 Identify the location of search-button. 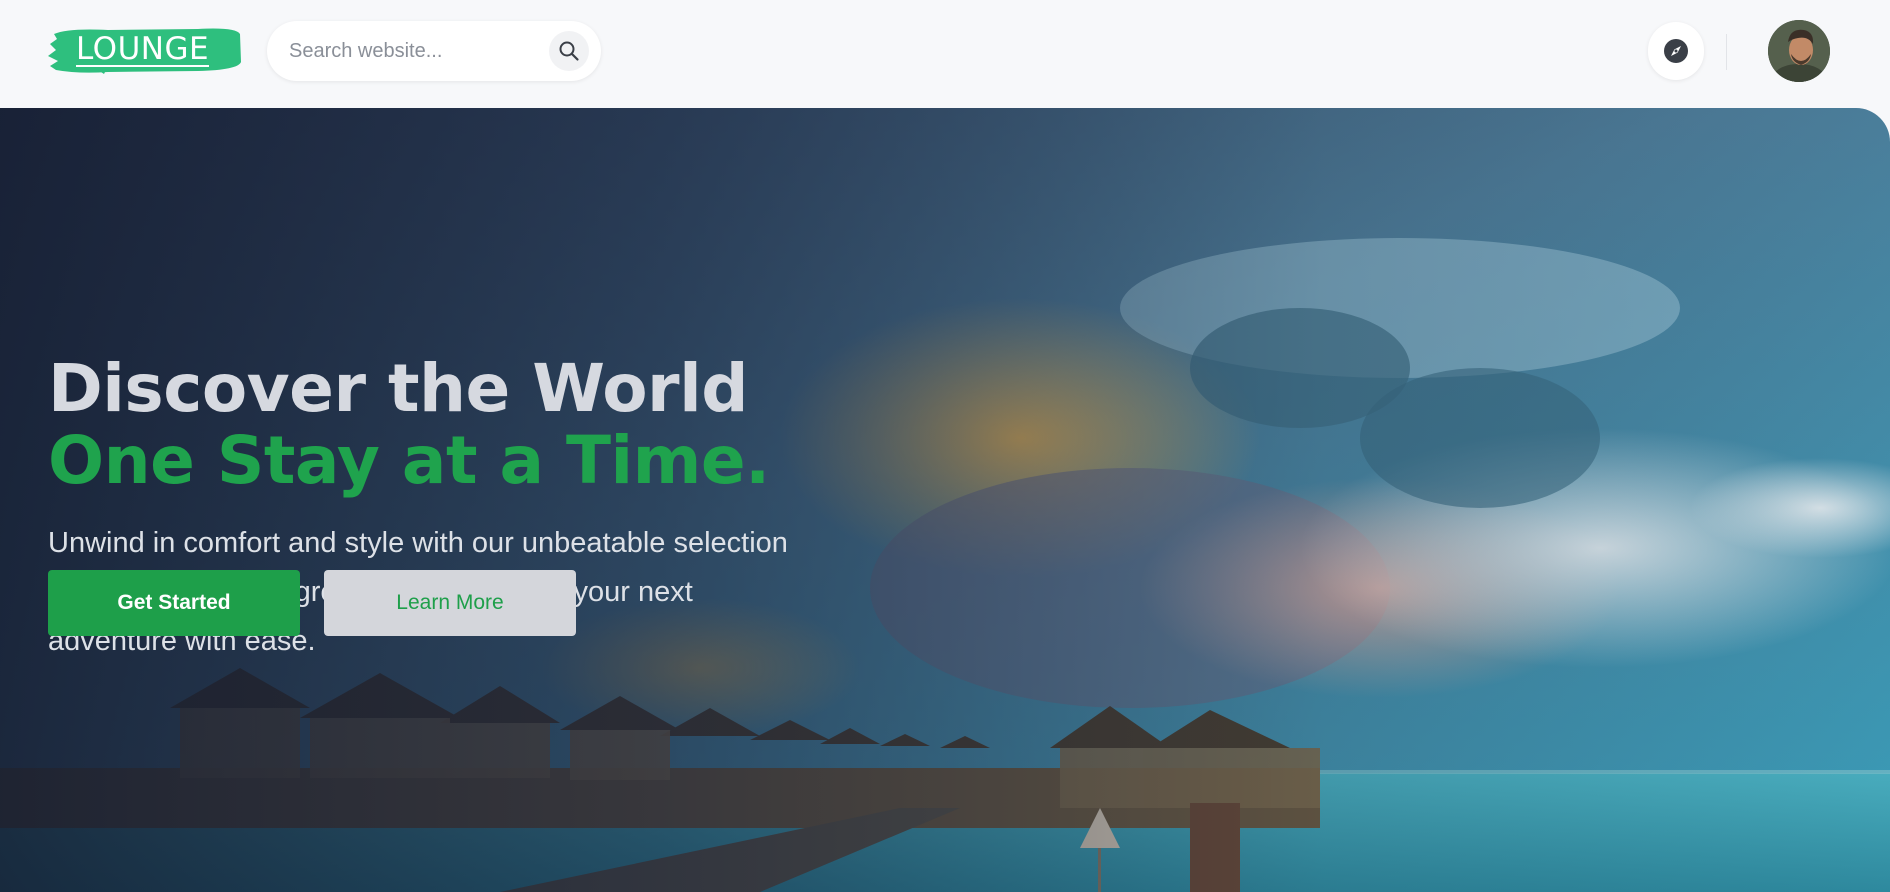
(569, 51).